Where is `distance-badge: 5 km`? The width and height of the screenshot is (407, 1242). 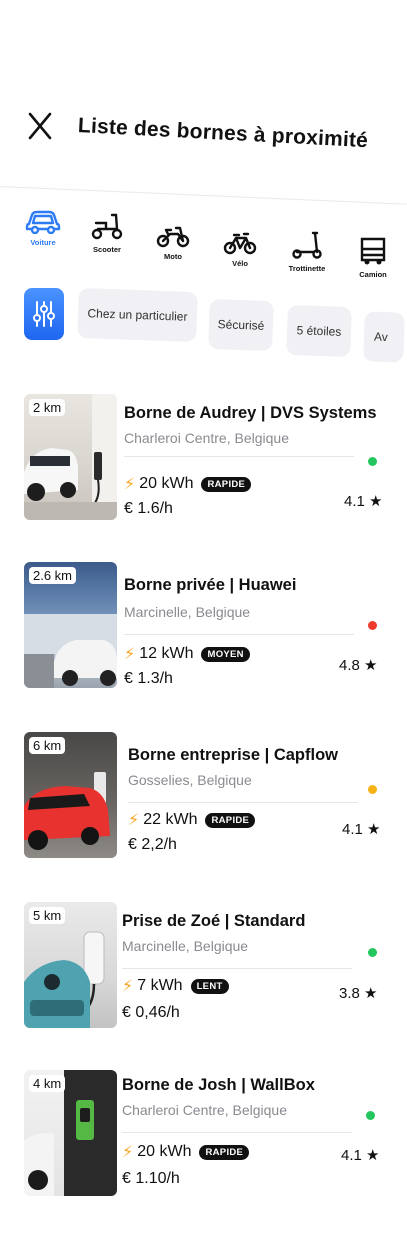
distance-badge: 5 km is located at coordinates (47, 915).